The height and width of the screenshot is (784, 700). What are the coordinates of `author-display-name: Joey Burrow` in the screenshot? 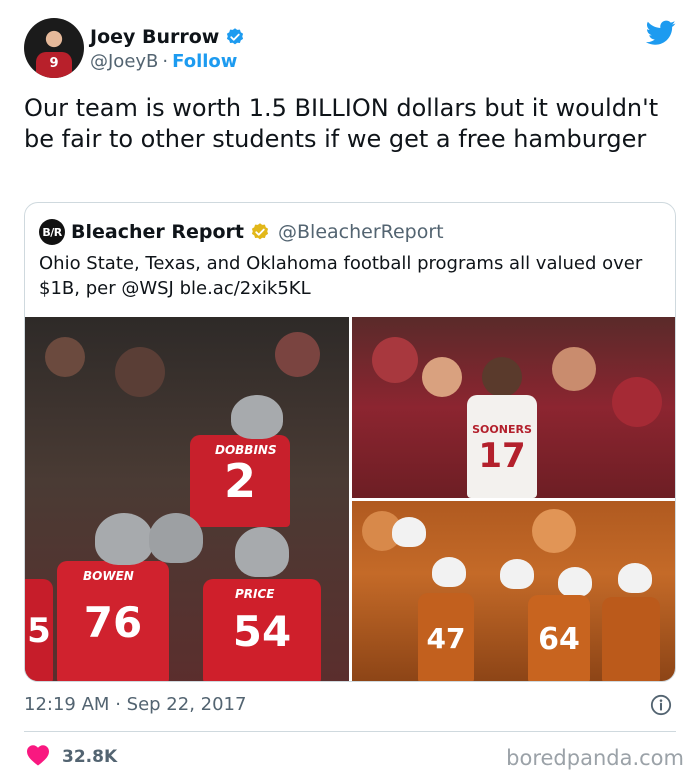 It's located at (154, 37).